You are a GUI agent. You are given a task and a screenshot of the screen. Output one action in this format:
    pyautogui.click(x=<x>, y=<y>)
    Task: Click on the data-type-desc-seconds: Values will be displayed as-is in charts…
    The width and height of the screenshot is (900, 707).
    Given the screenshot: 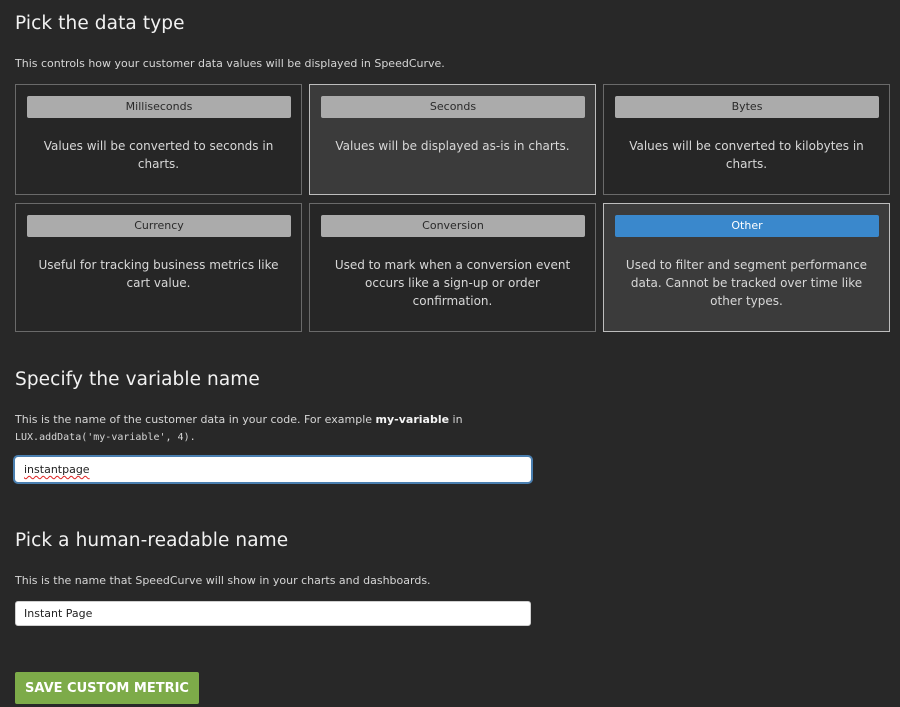 What is the action you would take?
    pyautogui.click(x=452, y=146)
    